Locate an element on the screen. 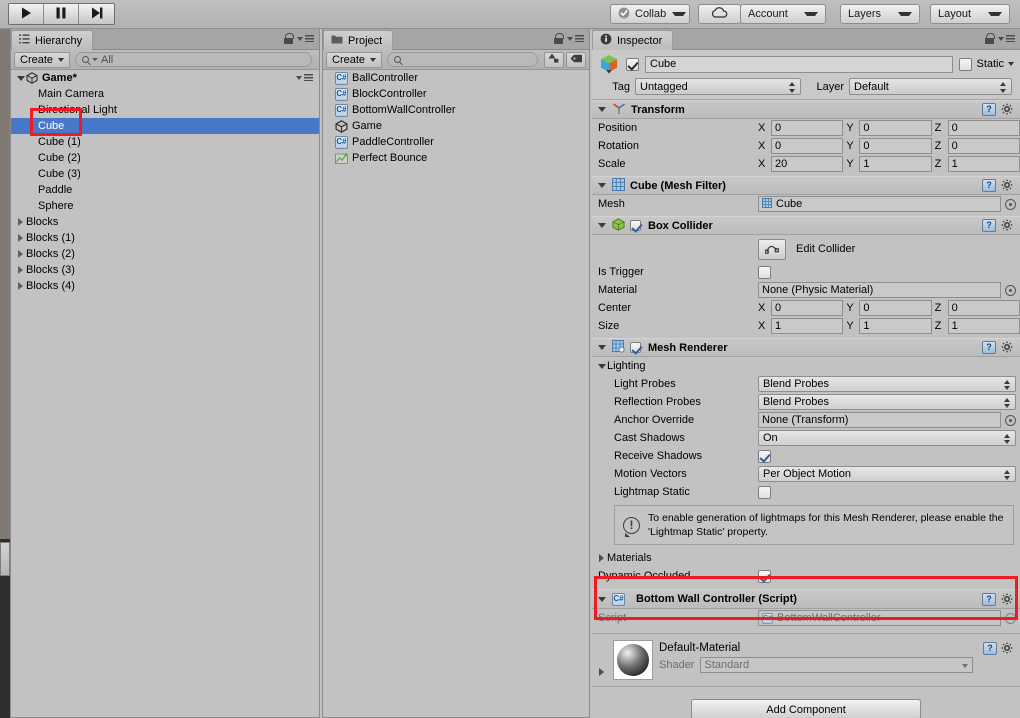 Image resolution: width=1020 pixels, height=718 pixels. mesh-filter-foldout-icon is located at coordinates (601, 185).